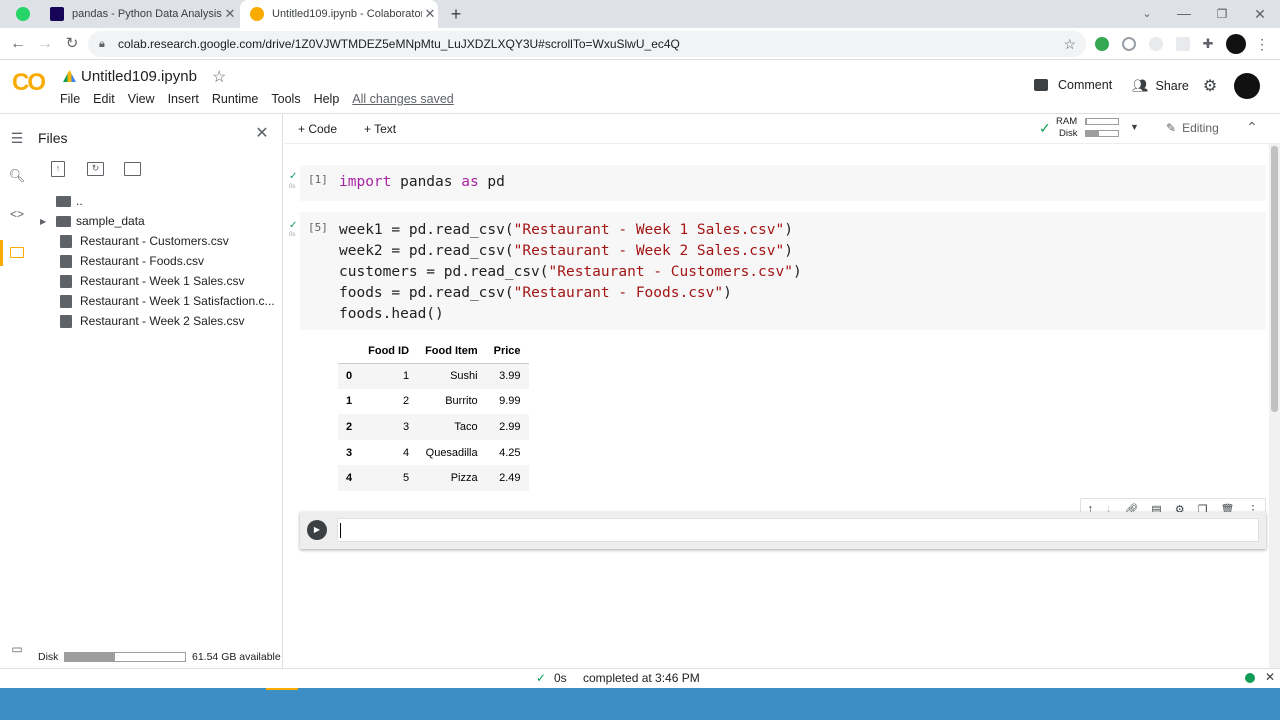 The image size is (1280, 720). Describe the element at coordinates (641, 678) in the screenshot. I see `status-message: completed at 3:46 PM` at that location.